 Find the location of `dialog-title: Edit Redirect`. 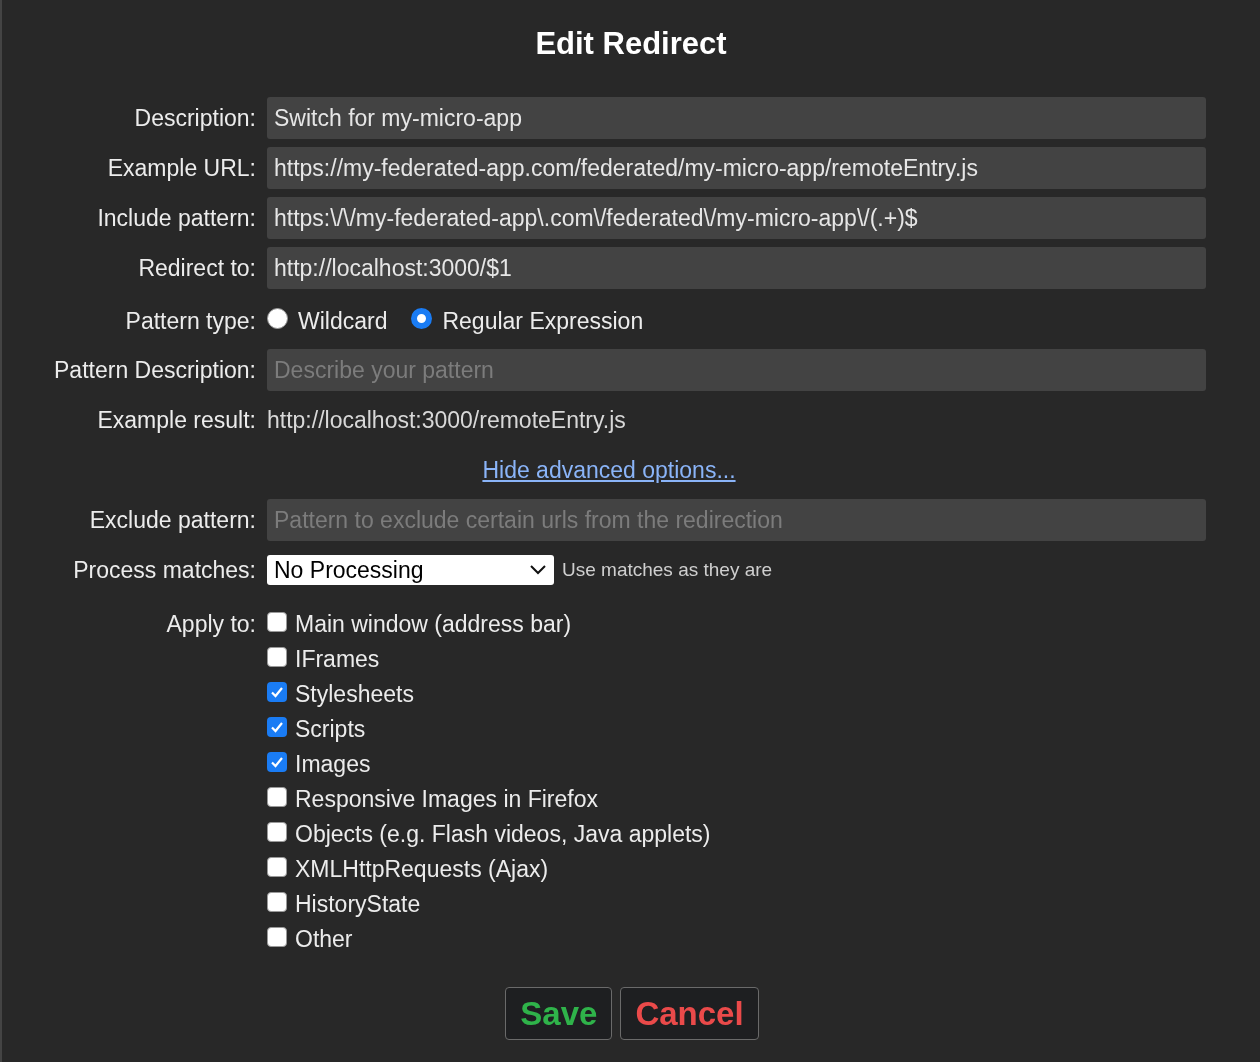

dialog-title: Edit Redirect is located at coordinates (631, 44).